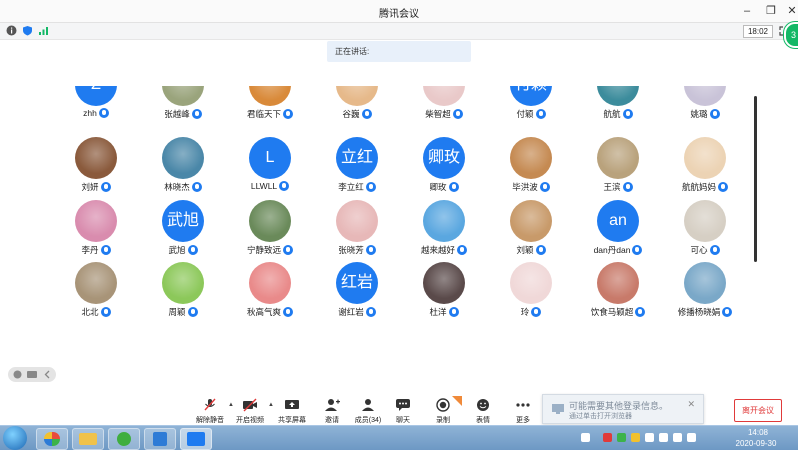 This screenshot has width=798, height=450. Describe the element at coordinates (438, 114) in the screenshot. I see `participant-name: 柴智超` at that location.